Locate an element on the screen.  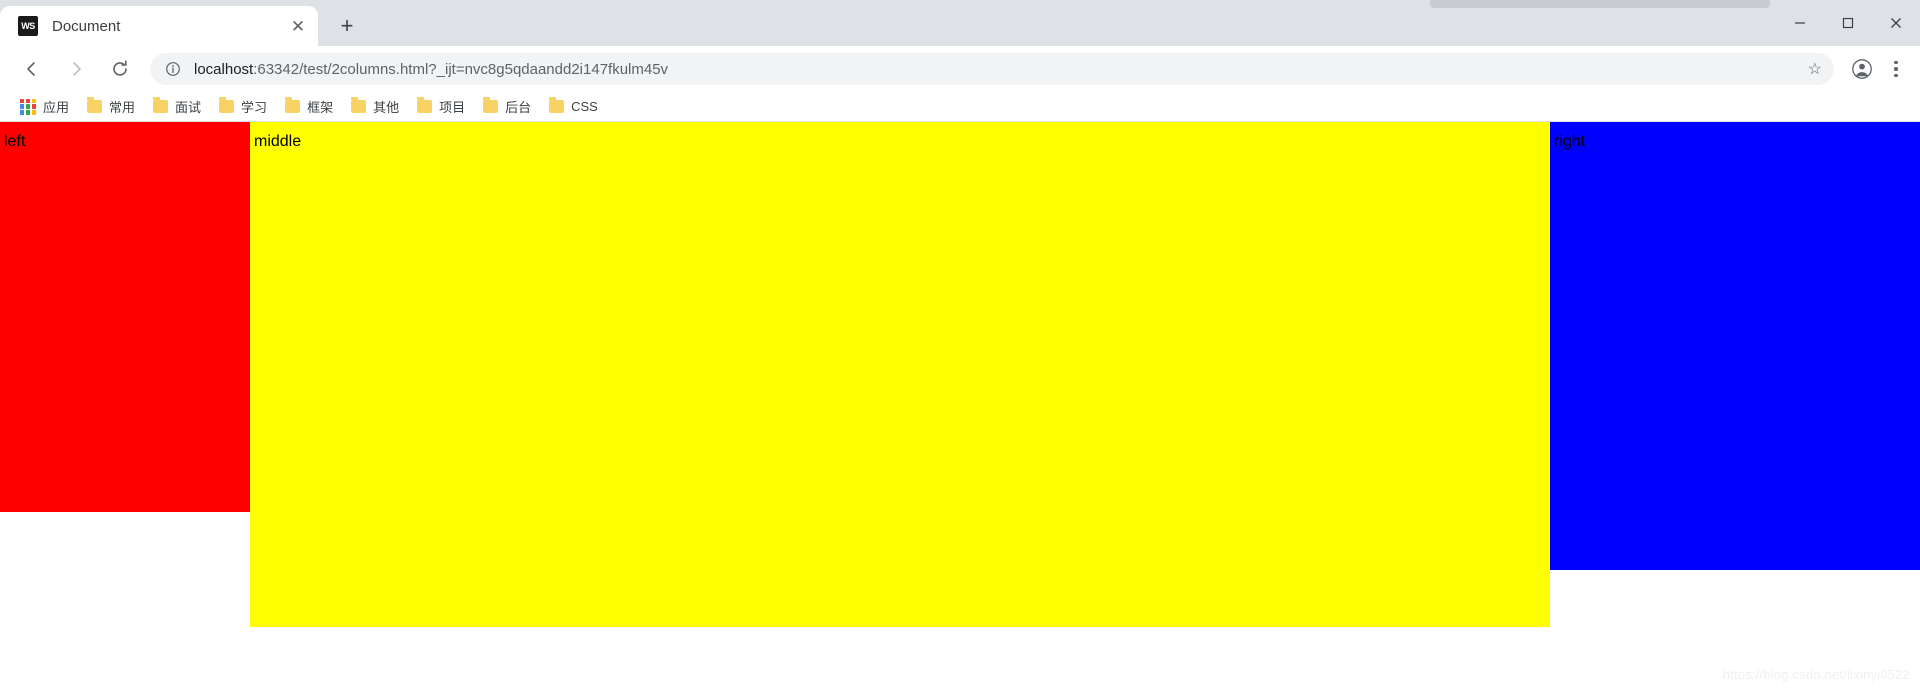
url-host: localhost is located at coordinates (224, 69).